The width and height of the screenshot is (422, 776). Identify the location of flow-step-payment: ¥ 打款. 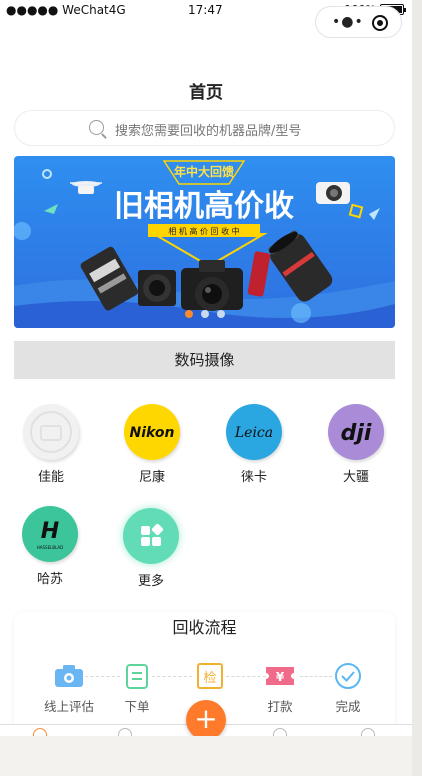
(280, 688).